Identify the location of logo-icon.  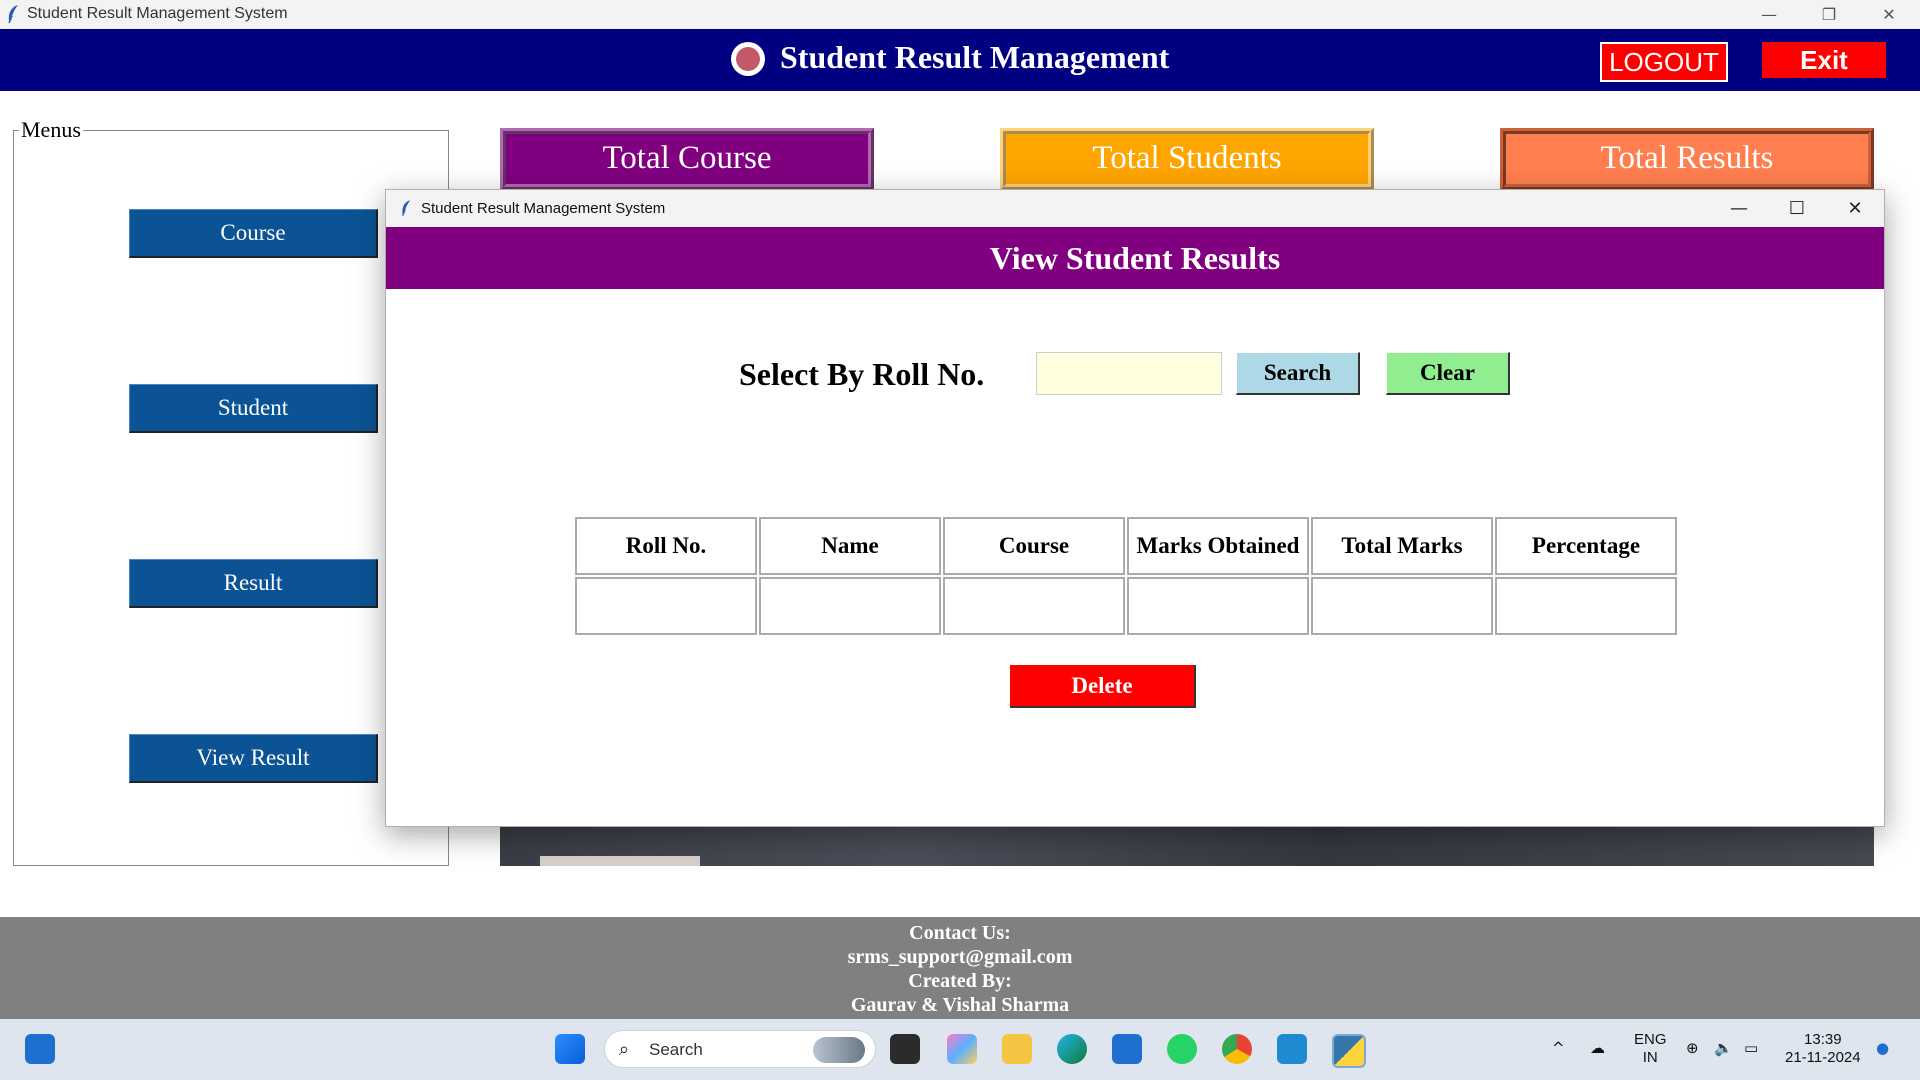
(748, 59).